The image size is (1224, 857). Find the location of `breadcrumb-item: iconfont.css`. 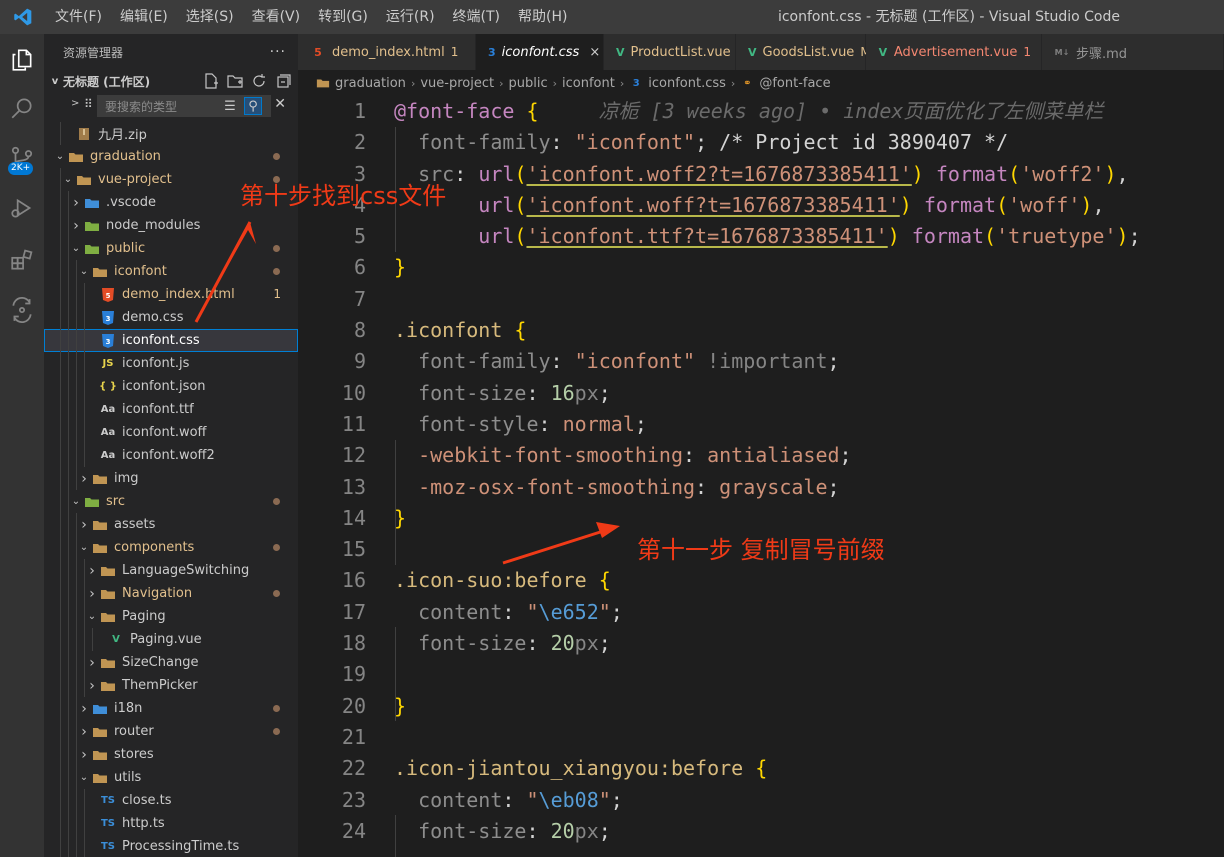

breadcrumb-item: iconfont.css is located at coordinates (687, 83).